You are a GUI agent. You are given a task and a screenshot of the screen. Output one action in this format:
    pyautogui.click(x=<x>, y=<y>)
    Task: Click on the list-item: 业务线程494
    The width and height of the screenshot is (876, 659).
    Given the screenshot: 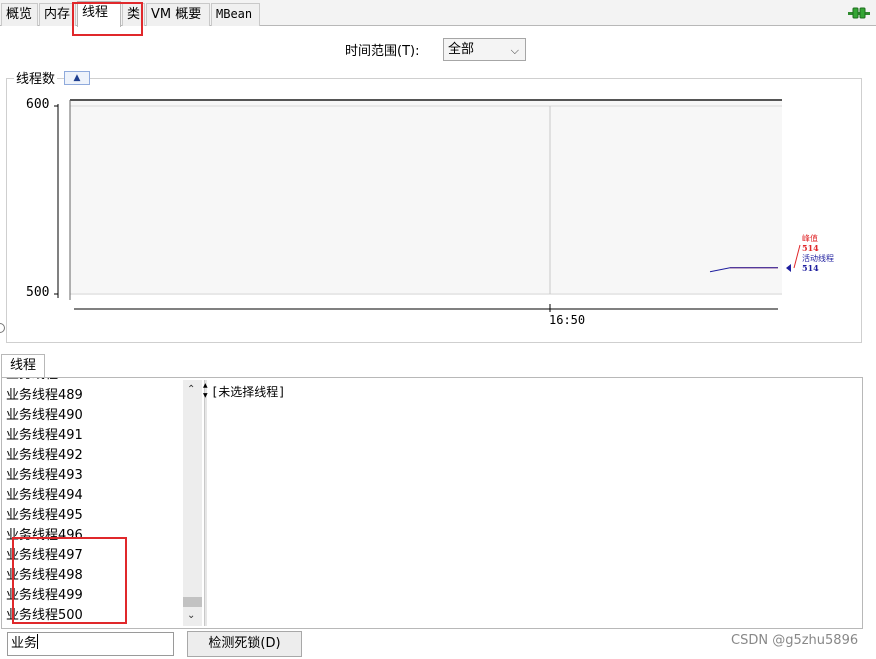 What is the action you would take?
    pyautogui.click(x=44, y=496)
    